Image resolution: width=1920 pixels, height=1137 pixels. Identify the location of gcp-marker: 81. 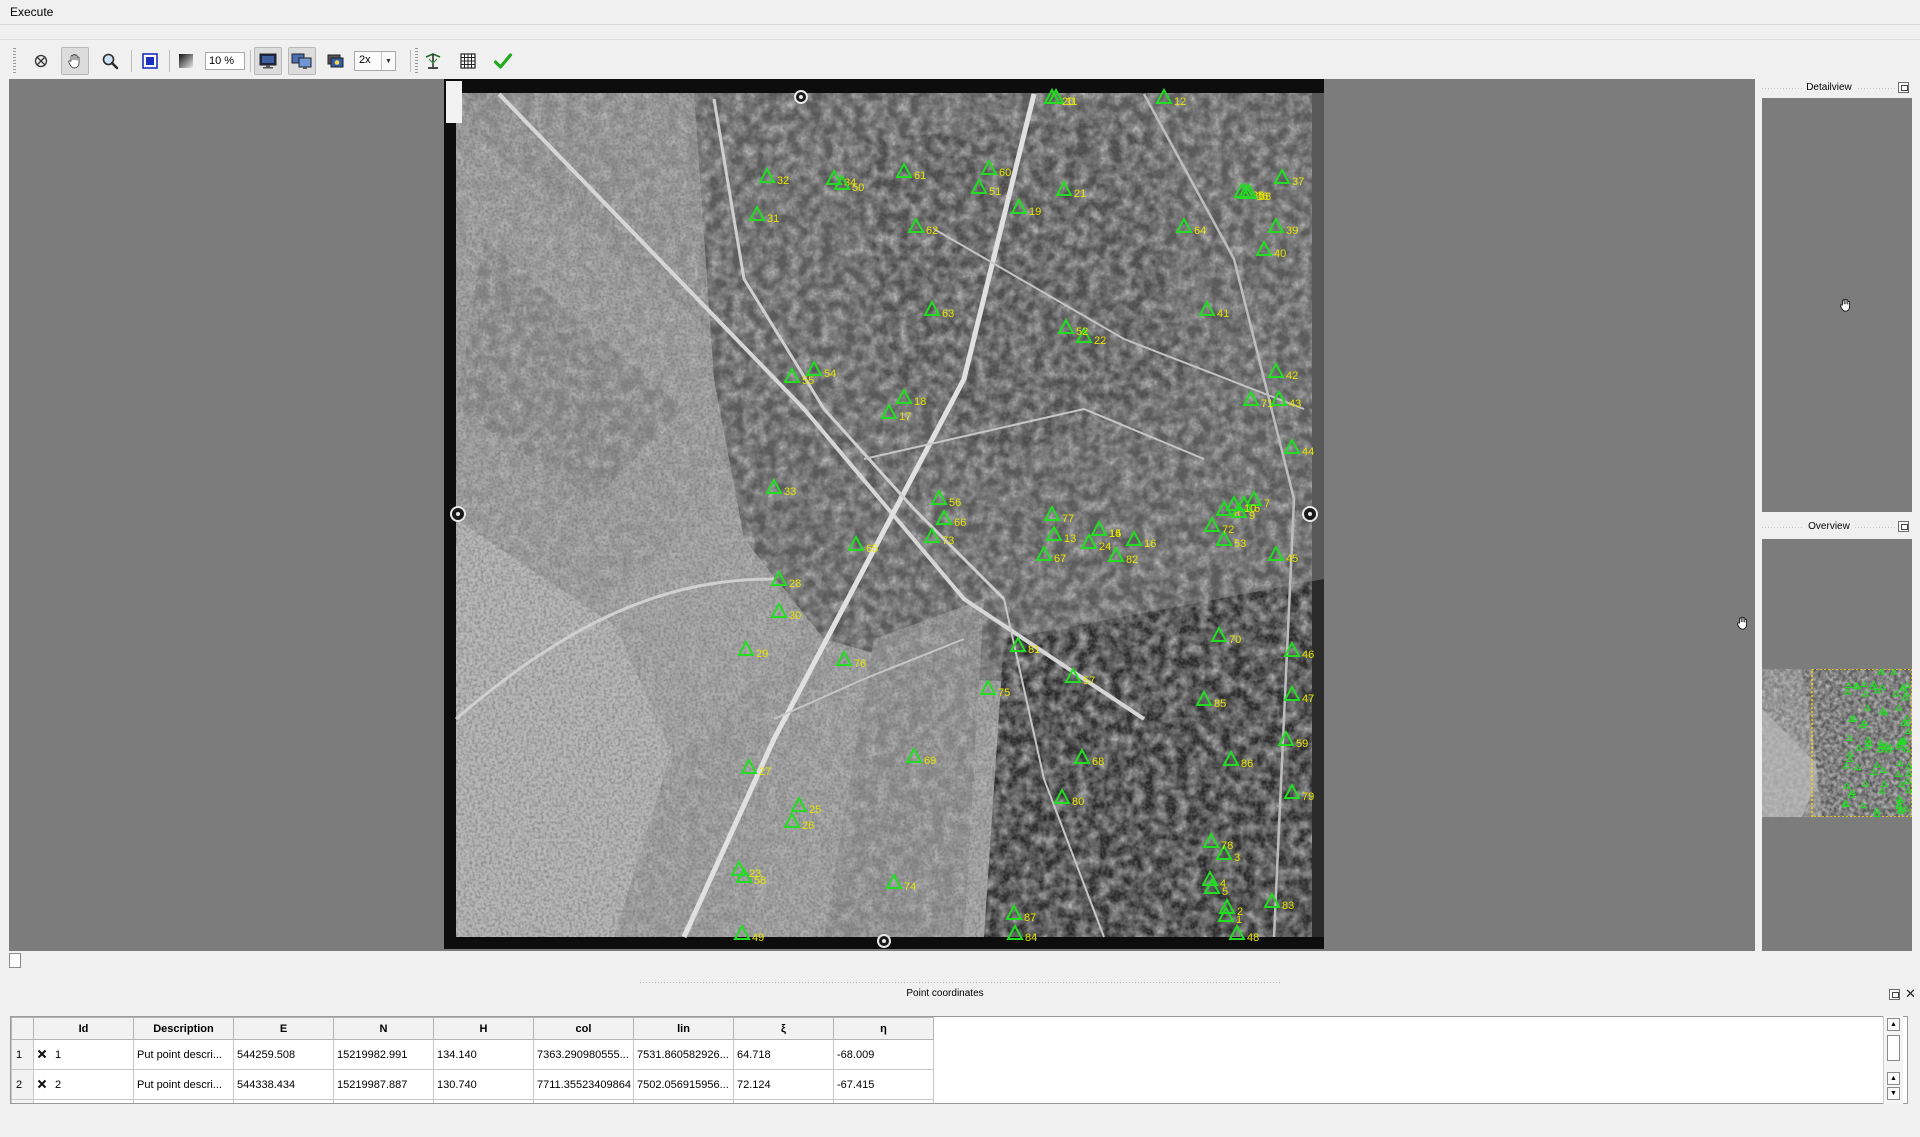
(1024, 645).